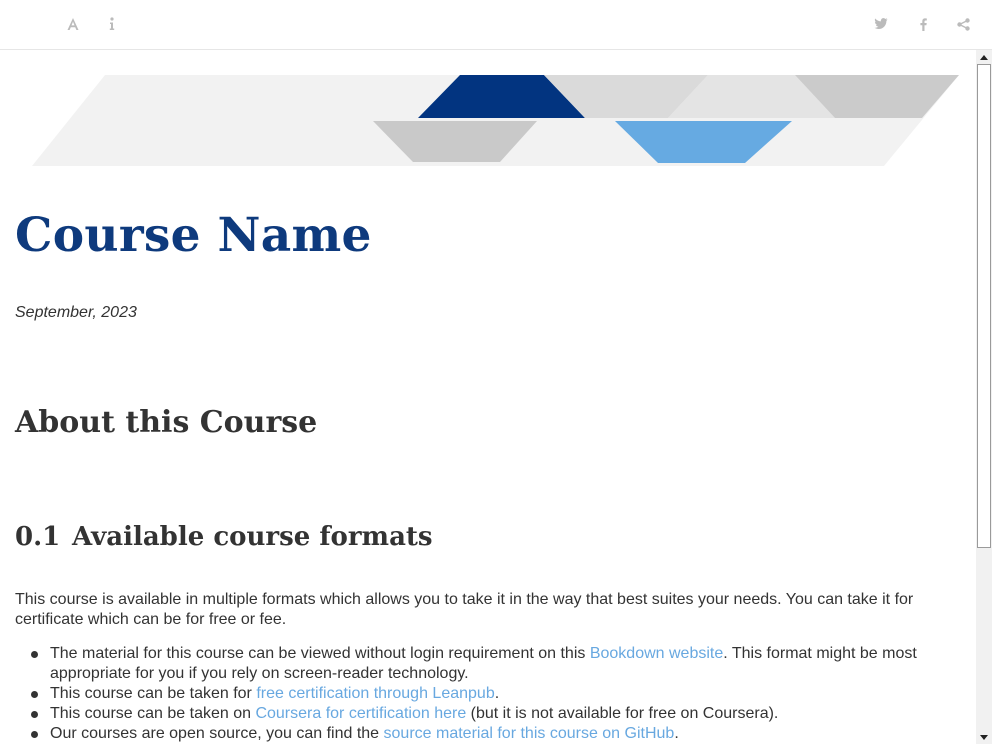 This screenshot has height=744, width=992. I want to click on vertical-scrollbar, so click(984, 397).